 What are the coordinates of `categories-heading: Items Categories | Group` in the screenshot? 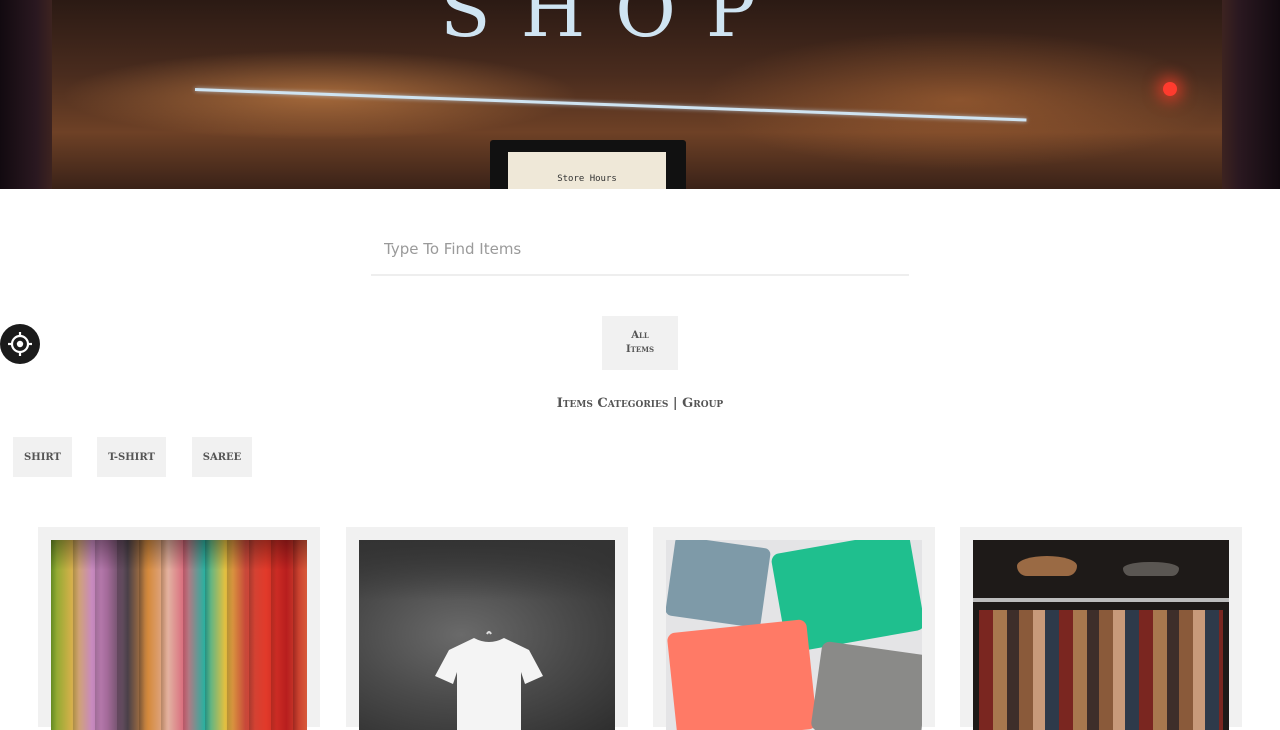 It's located at (640, 403).